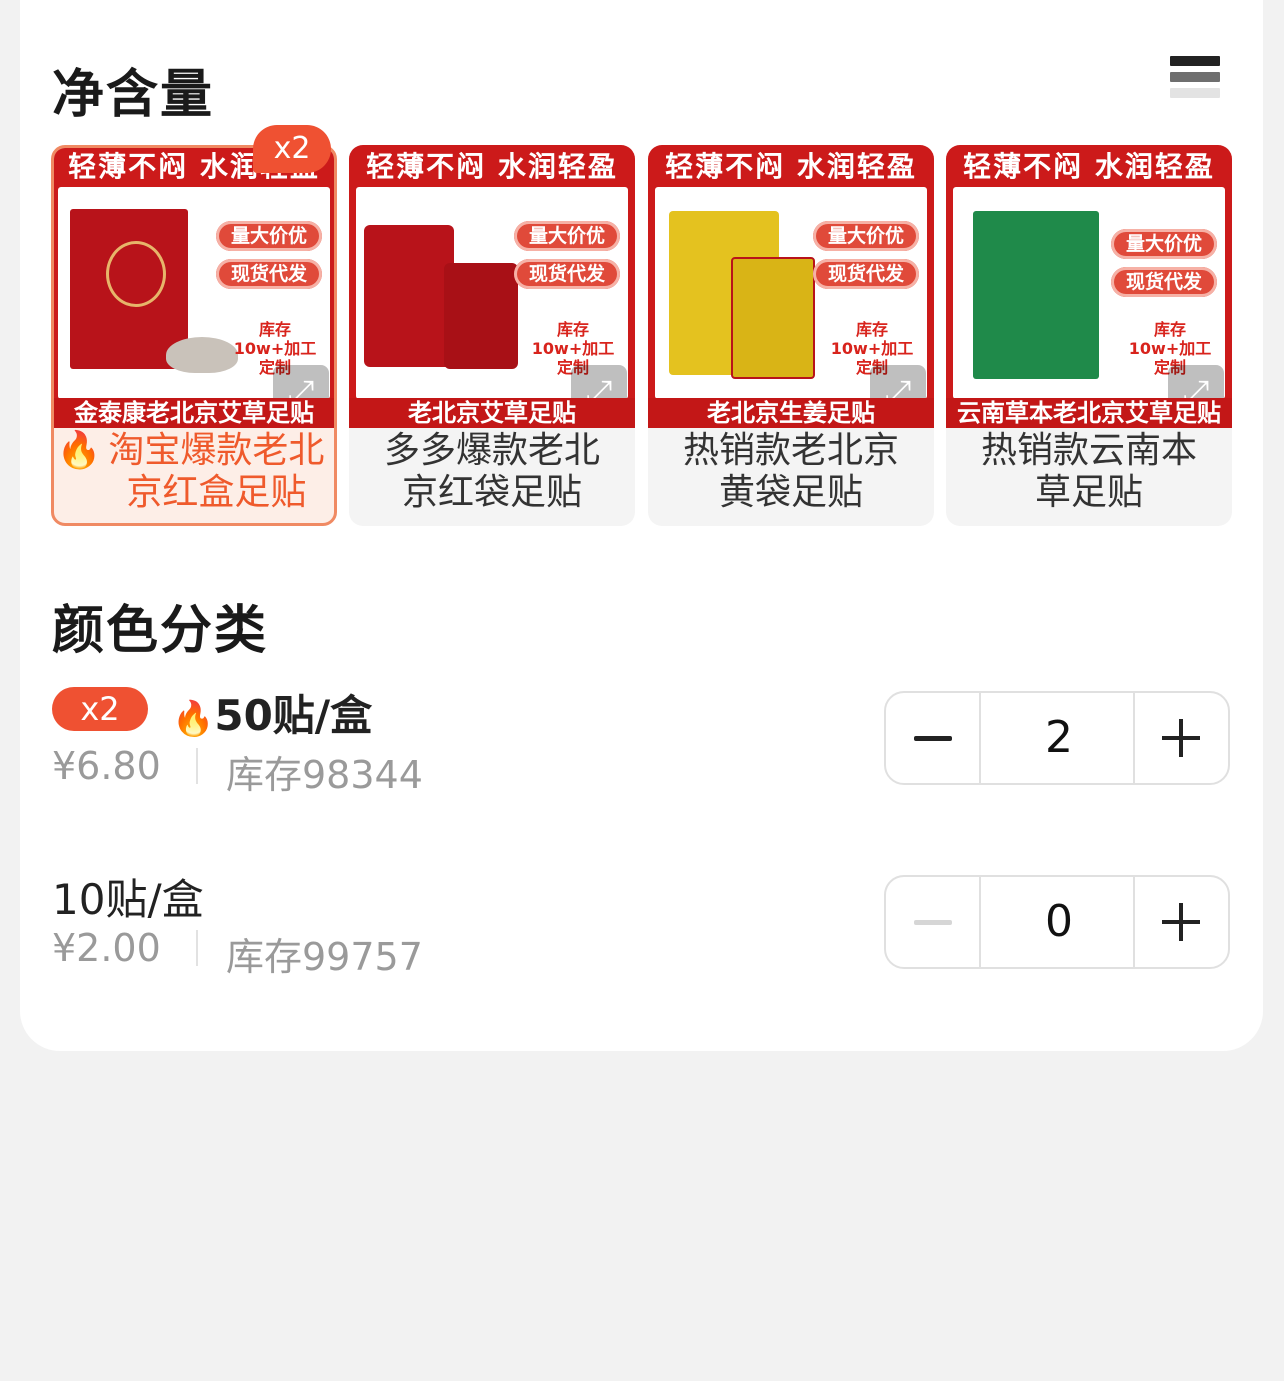 Image resolution: width=1284 pixels, height=1381 pixels. What do you see at coordinates (136, 274) in the screenshot?
I see `box-emblem` at bounding box center [136, 274].